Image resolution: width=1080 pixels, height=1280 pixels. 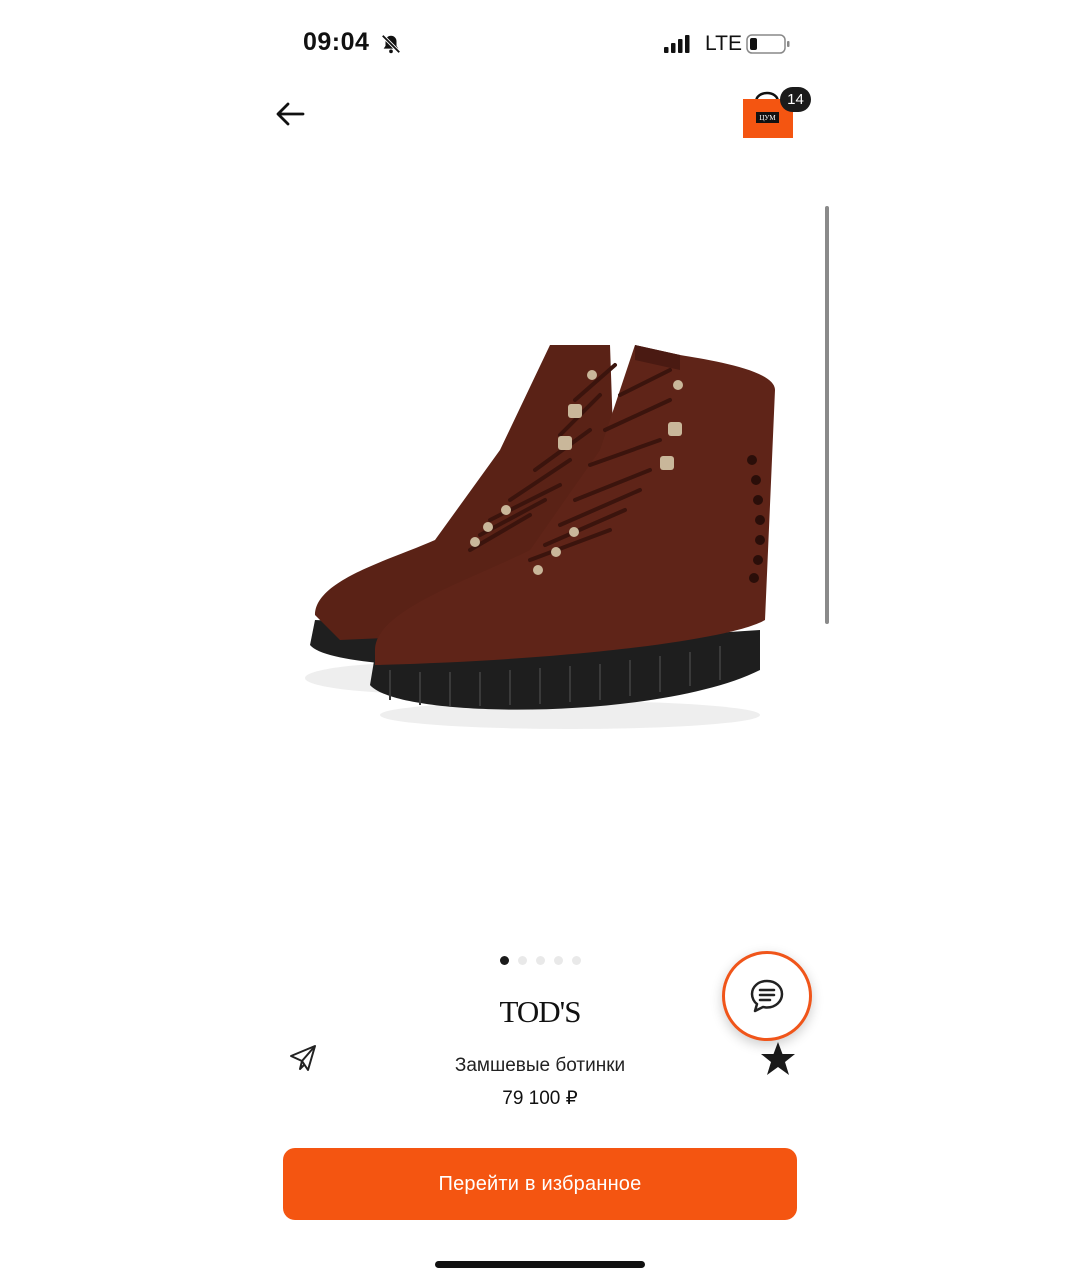 What do you see at coordinates (677, 44) in the screenshot?
I see `signal-icon` at bounding box center [677, 44].